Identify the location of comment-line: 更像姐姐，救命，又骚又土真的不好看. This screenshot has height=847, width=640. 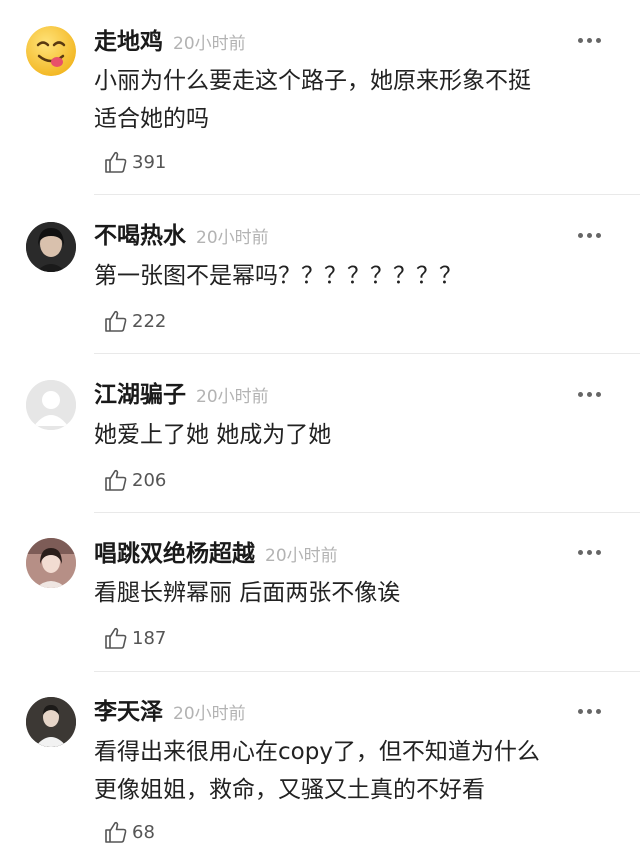
(289, 790).